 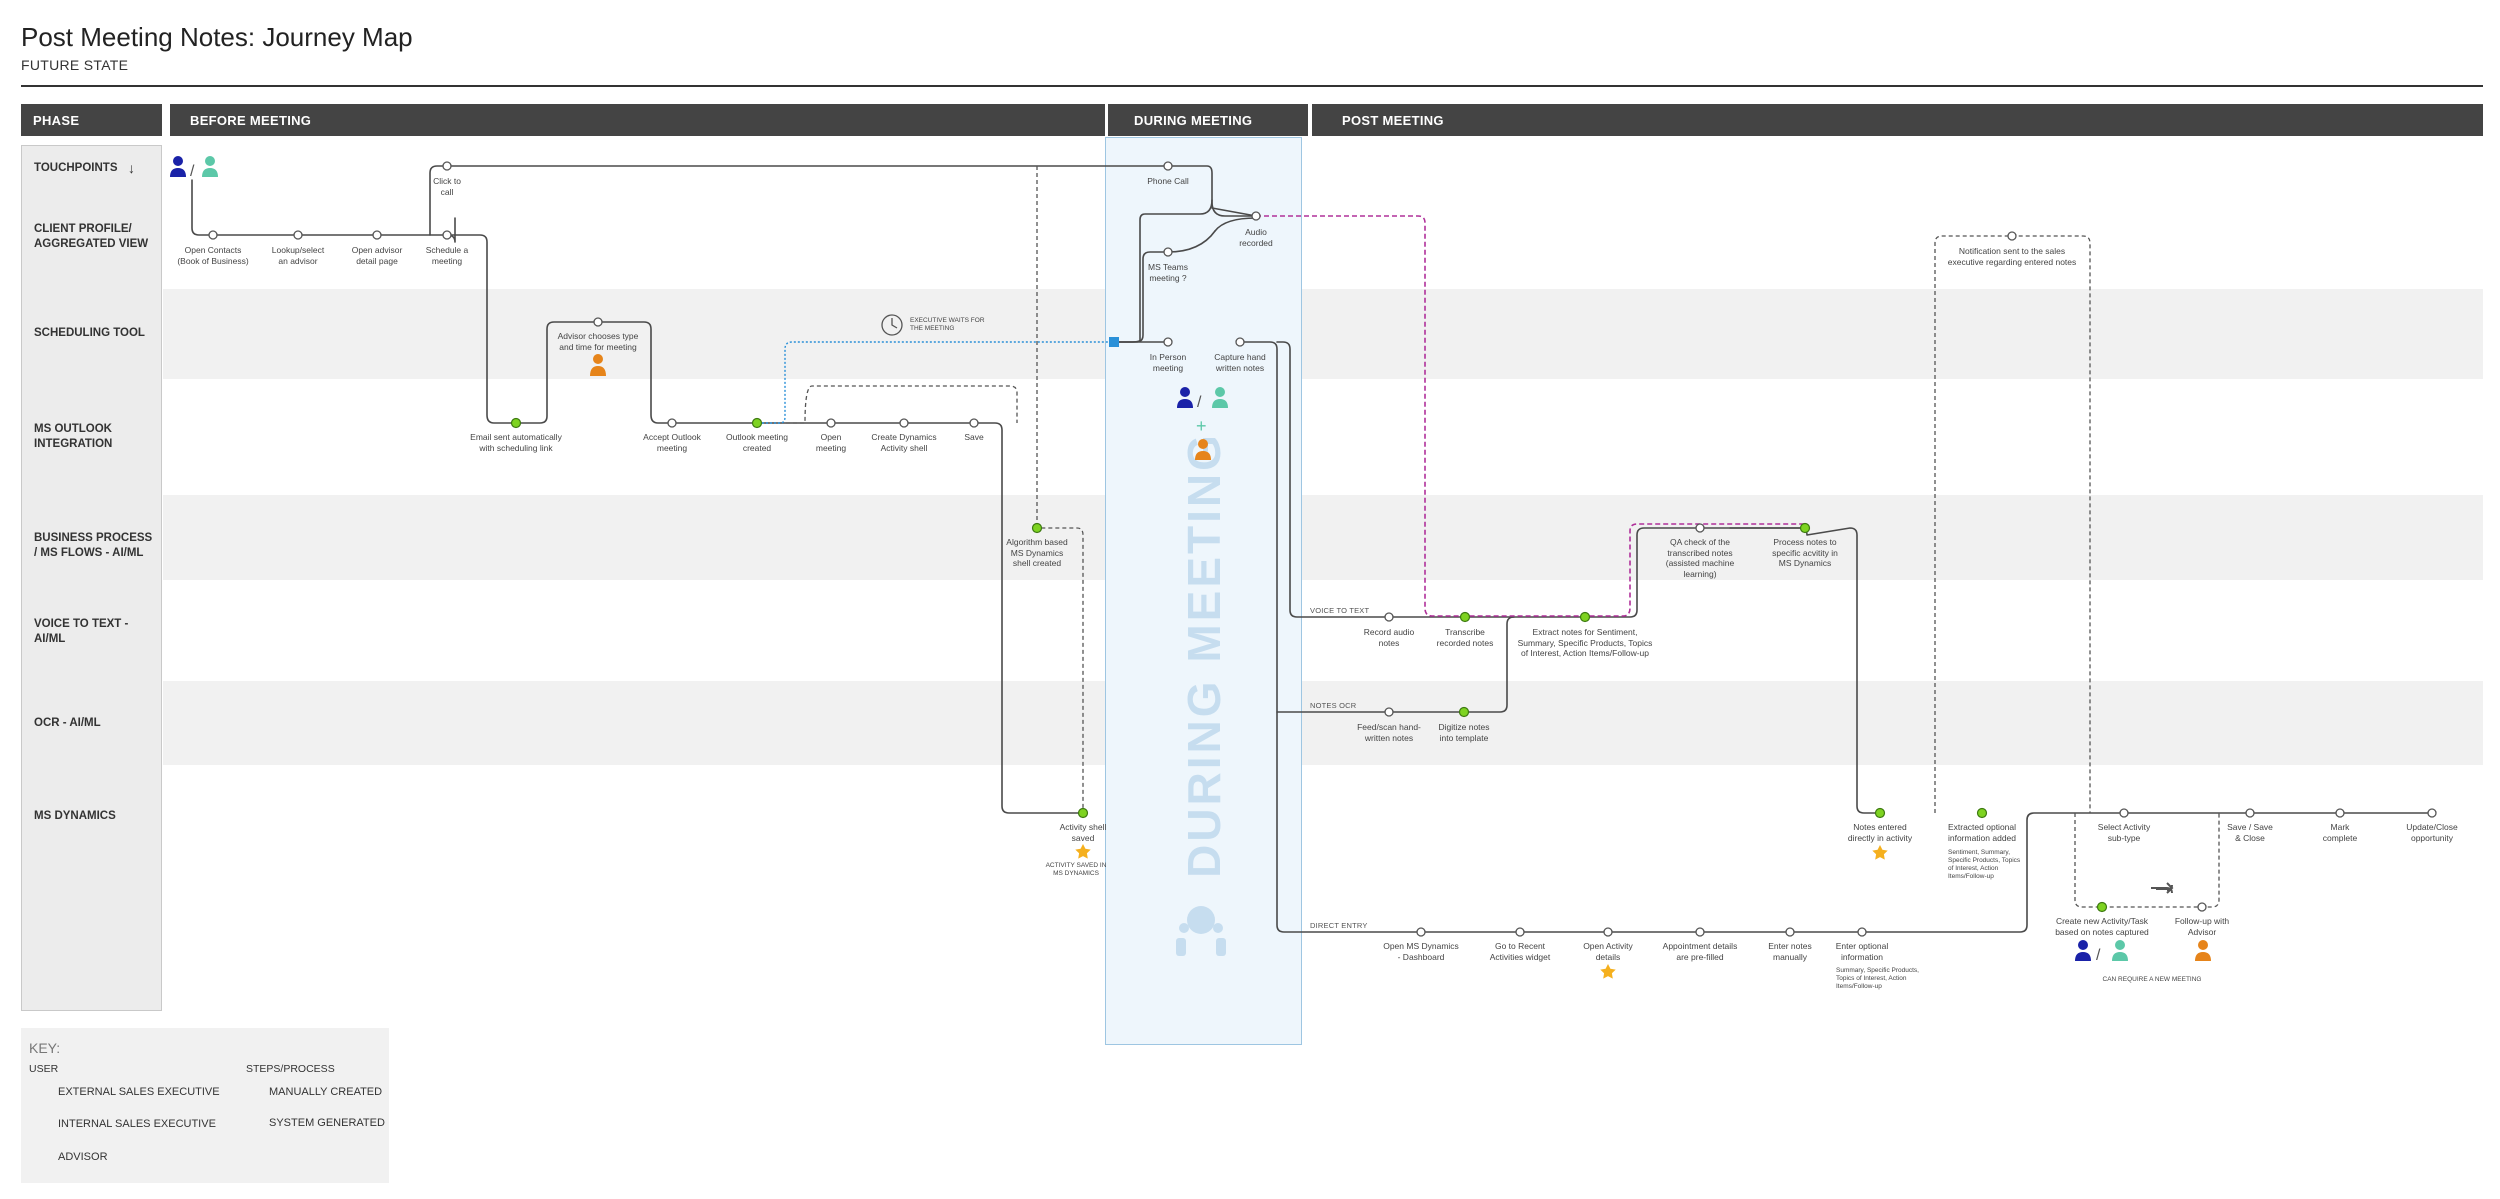 I want to click on label-executive-waits: EXECUTIVE WAITS FOR THE MEETING, so click(x=947, y=324).